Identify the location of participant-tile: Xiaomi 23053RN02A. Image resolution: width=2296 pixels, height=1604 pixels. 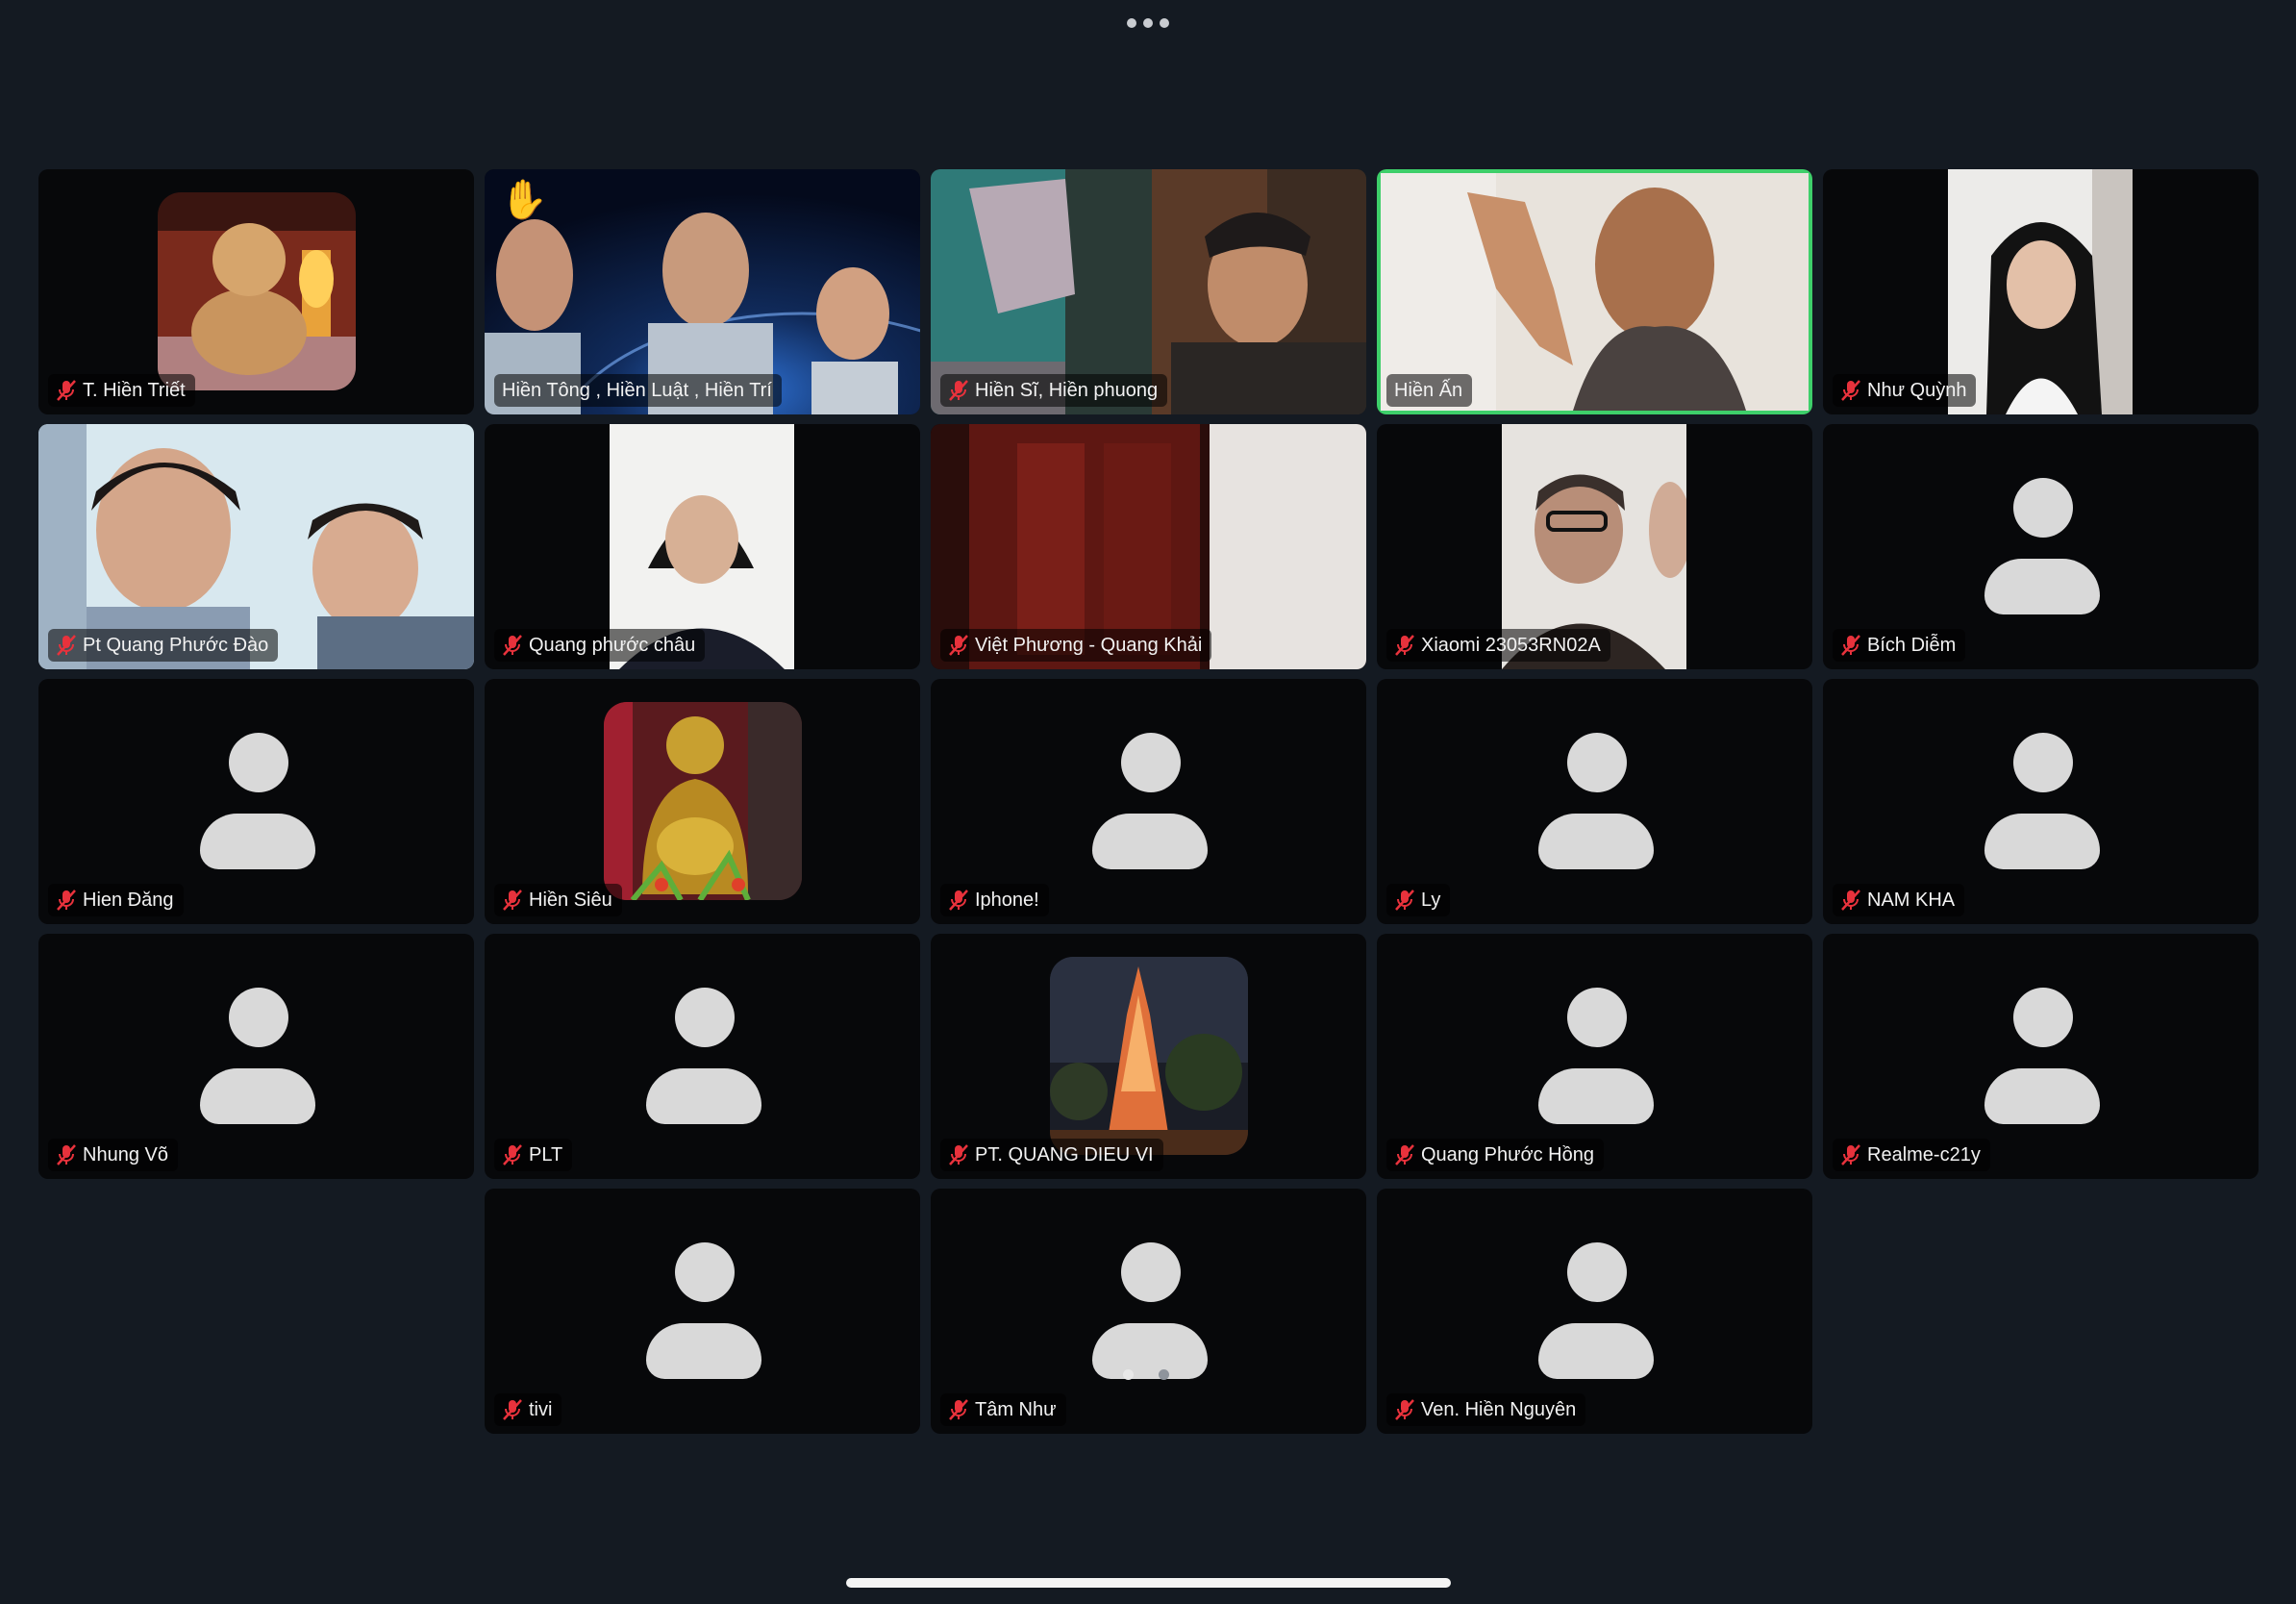
(1594, 546).